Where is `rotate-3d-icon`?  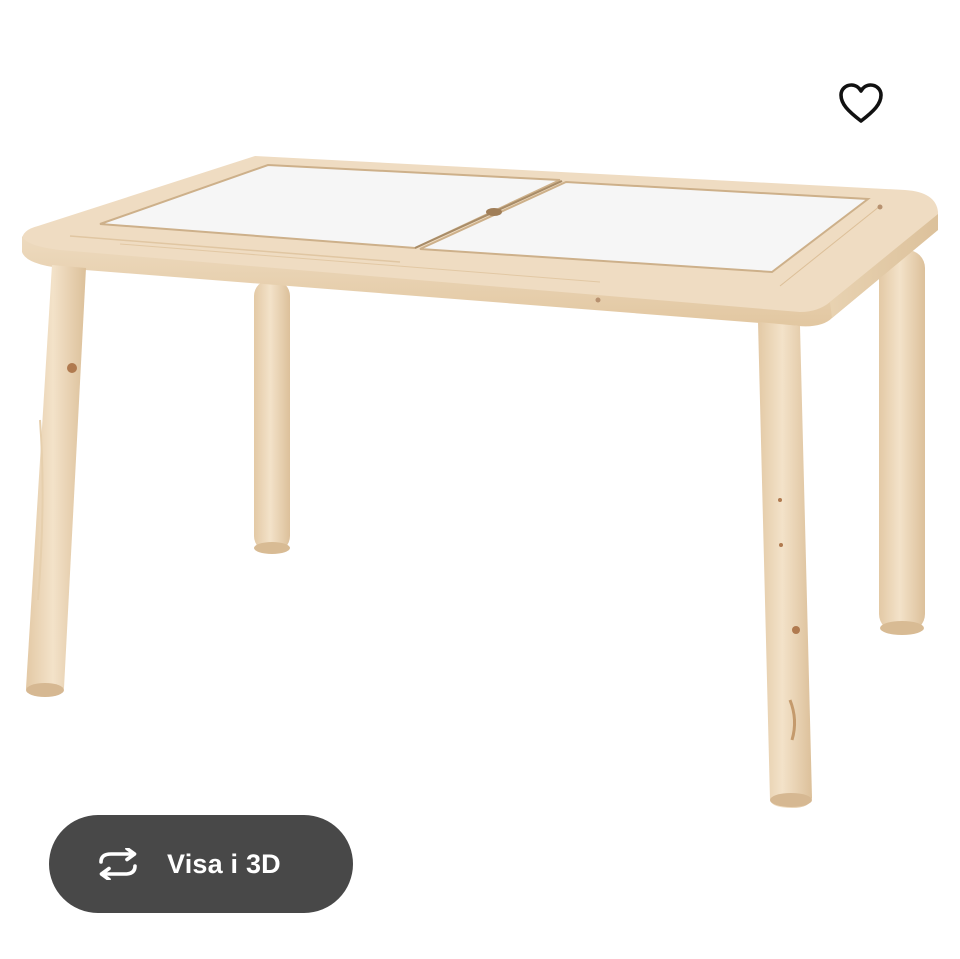
rotate-3d-icon is located at coordinates (118, 864).